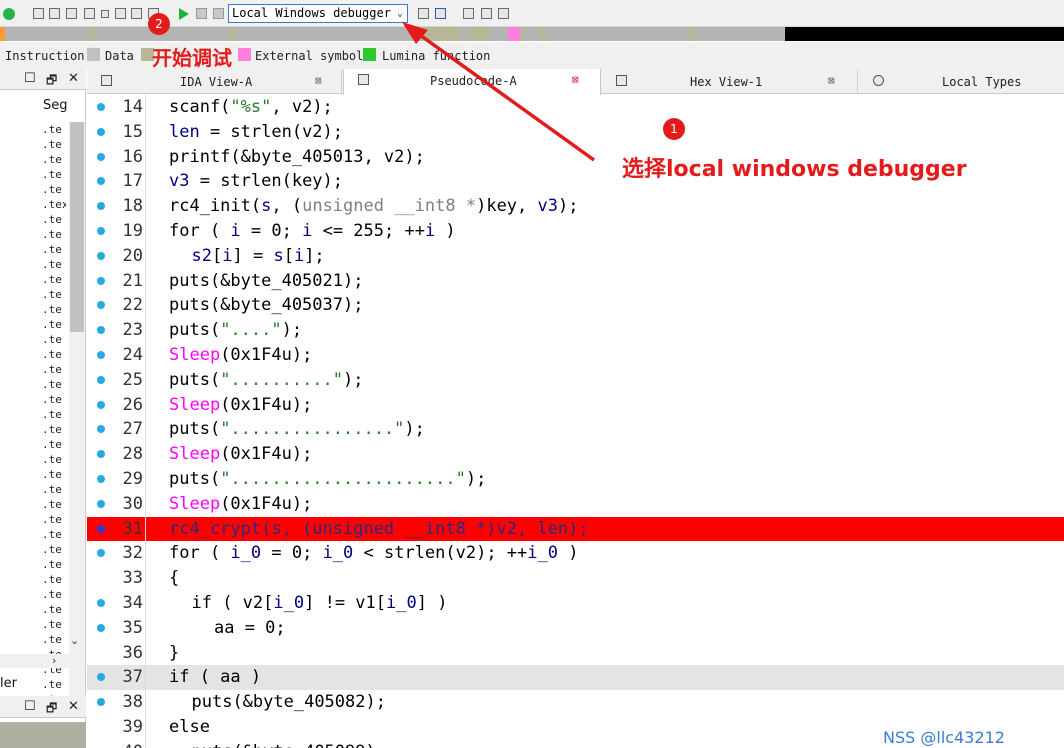 This screenshot has height=748, width=1064. What do you see at coordinates (54, 204) in the screenshot?
I see `segment-list-item: .tex` at bounding box center [54, 204].